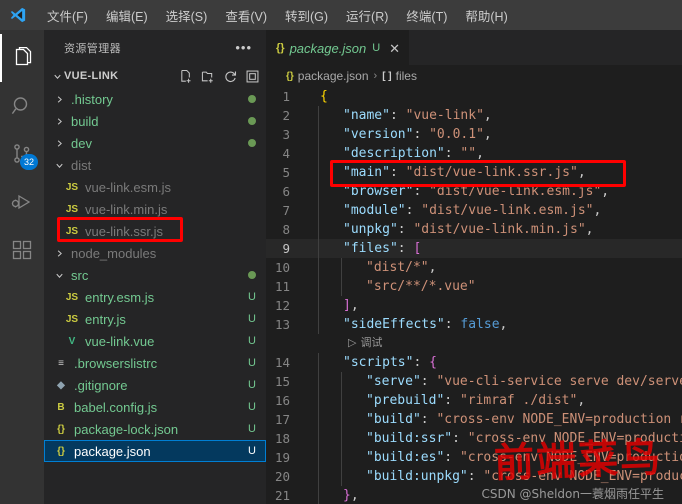 This screenshot has height=504, width=682. I want to click on refresh-icon, so click(230, 76).